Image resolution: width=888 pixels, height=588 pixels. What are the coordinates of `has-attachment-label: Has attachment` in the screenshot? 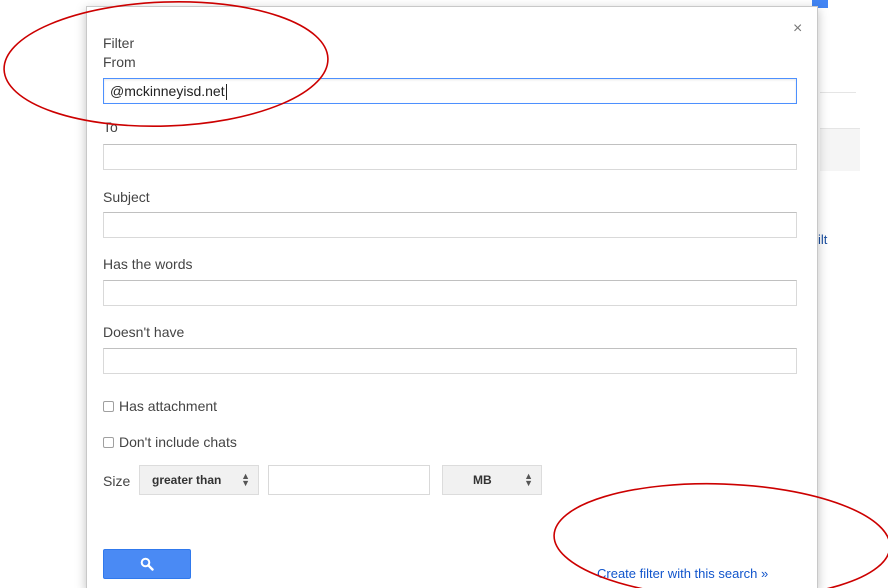 It's located at (168, 406).